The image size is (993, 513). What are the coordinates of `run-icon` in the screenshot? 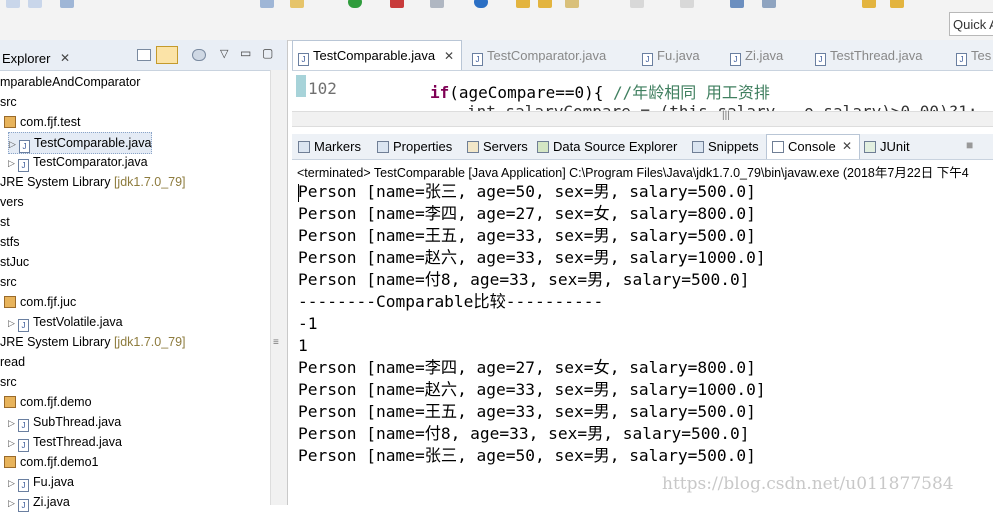 It's located at (355, 4).